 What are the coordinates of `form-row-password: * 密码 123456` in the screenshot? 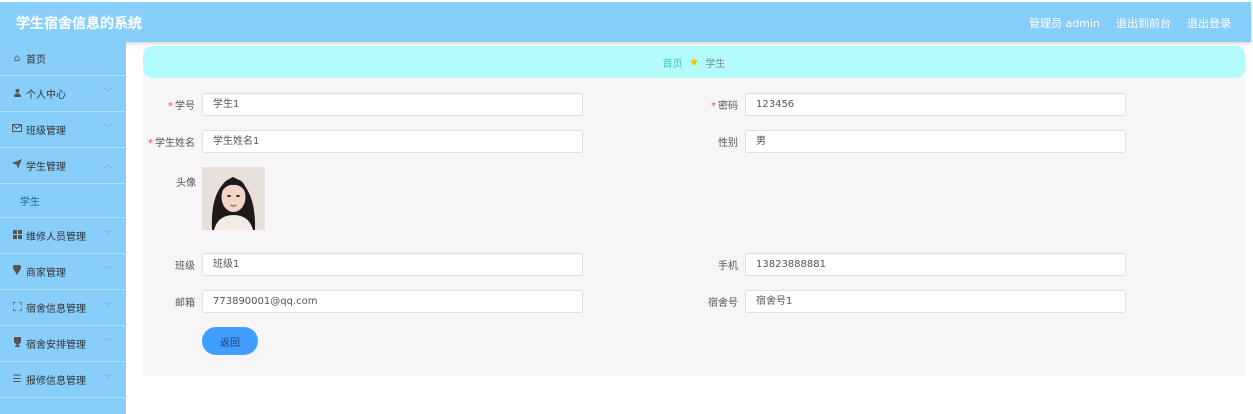 It's located at (906, 104).